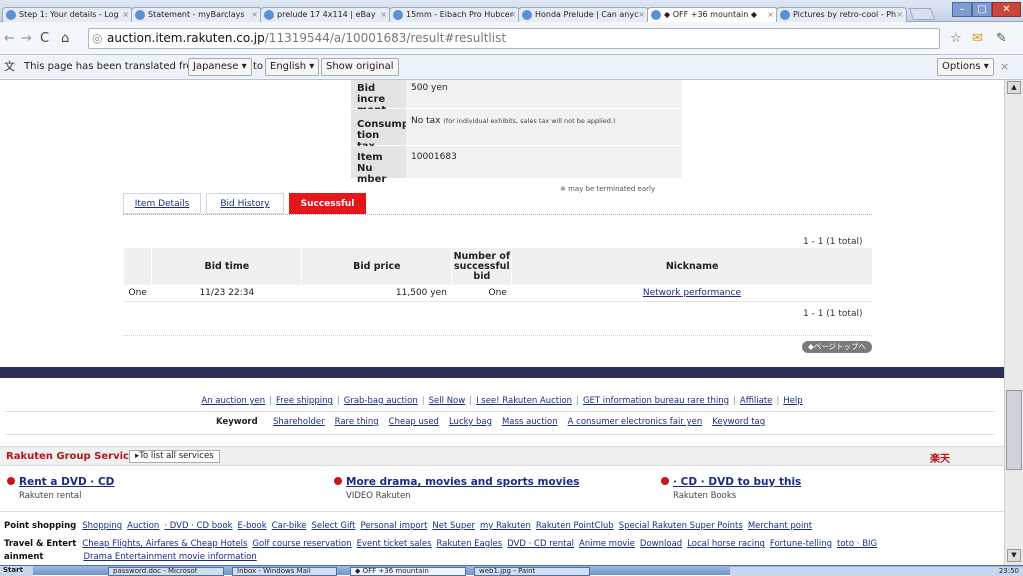  Describe the element at coordinates (540, 544) in the screenshot. I see `service-link: DVD · CD rental` at that location.